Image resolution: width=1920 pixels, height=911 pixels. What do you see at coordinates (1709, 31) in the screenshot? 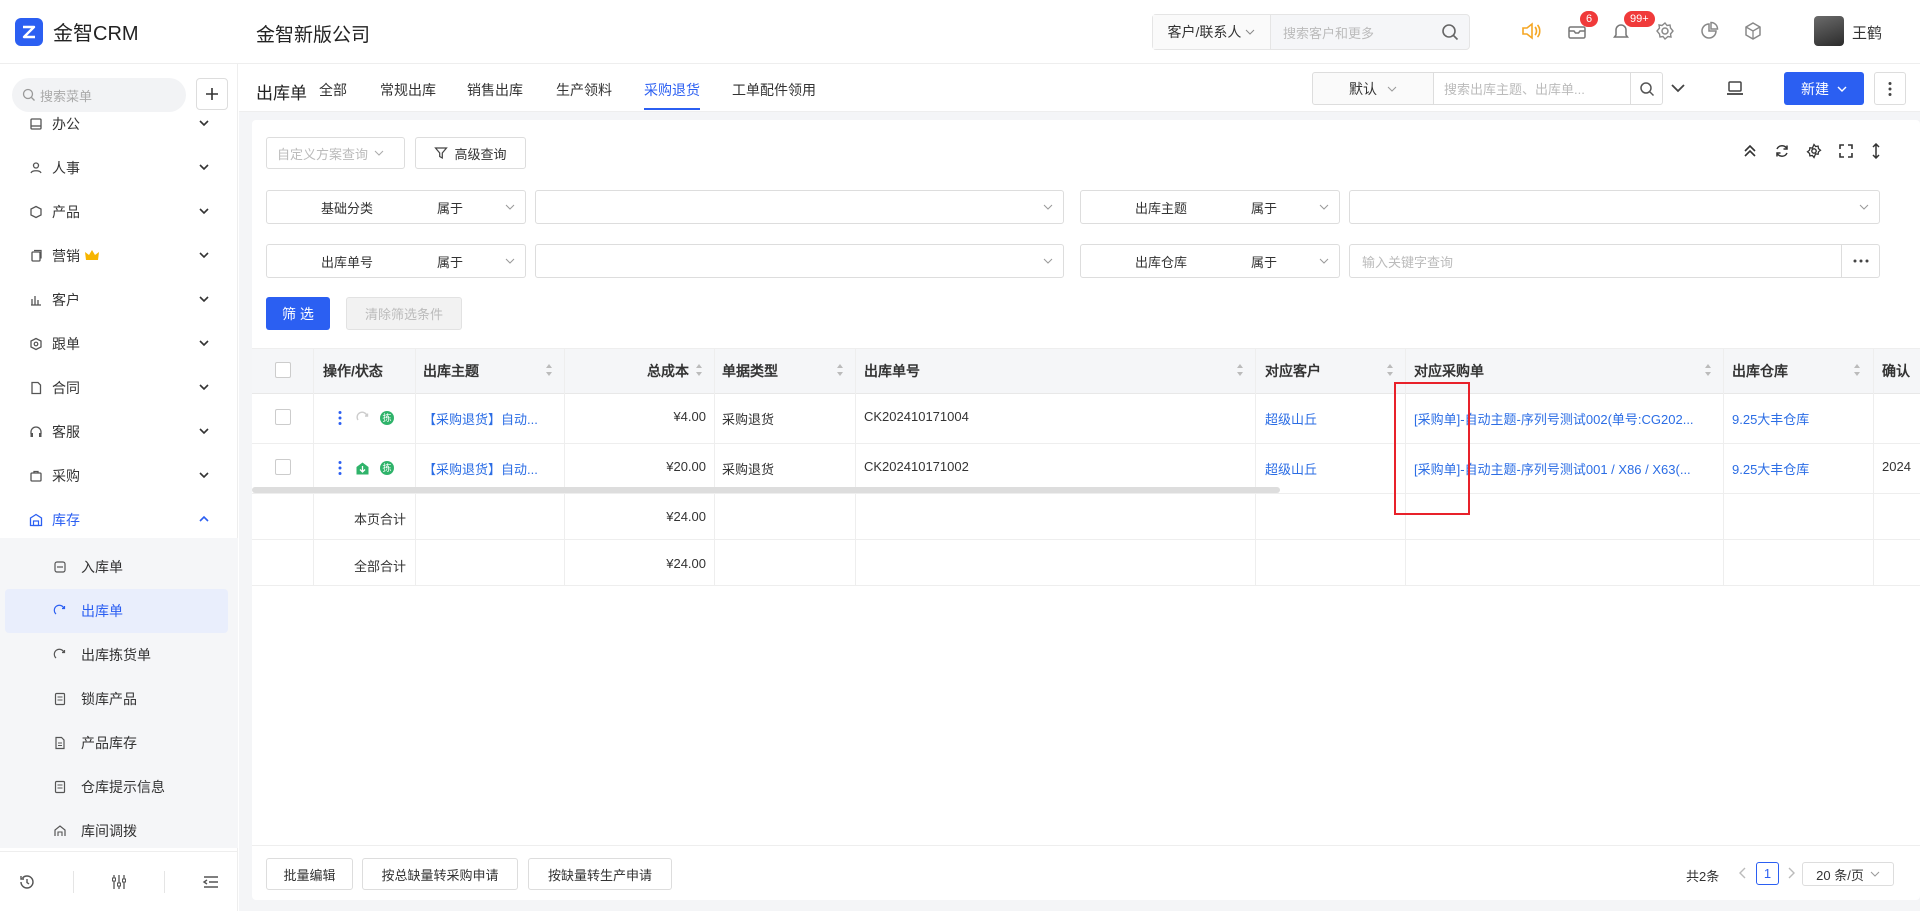
I see `pie-chart-icon` at bounding box center [1709, 31].